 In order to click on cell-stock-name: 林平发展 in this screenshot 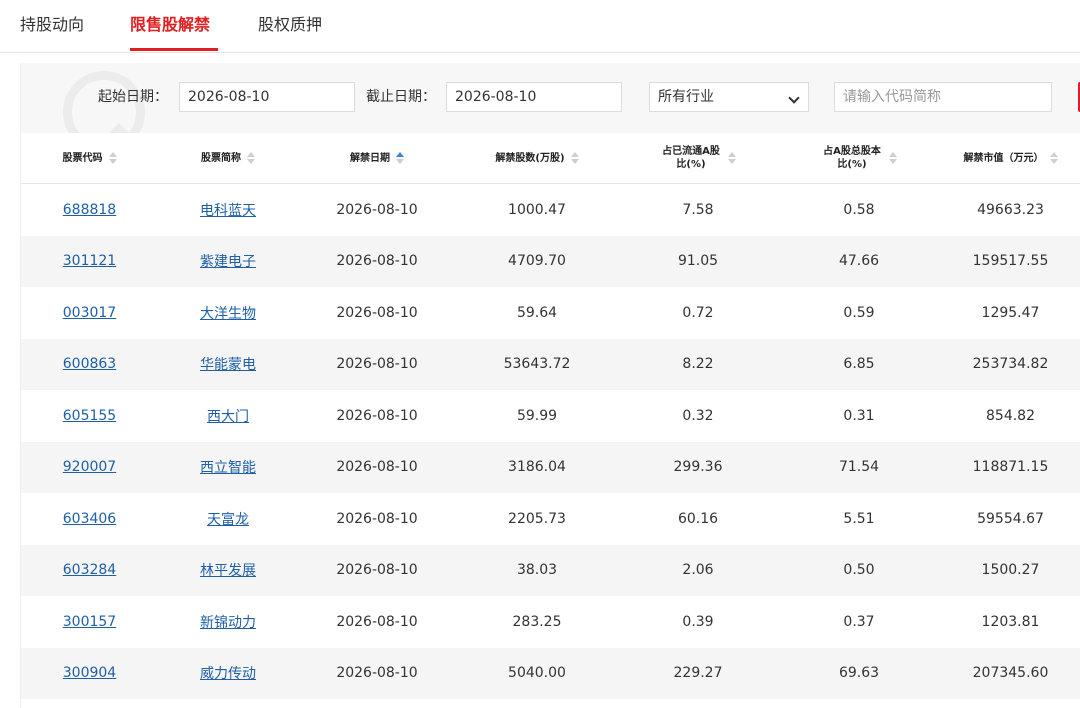, I will do `click(228, 571)`.